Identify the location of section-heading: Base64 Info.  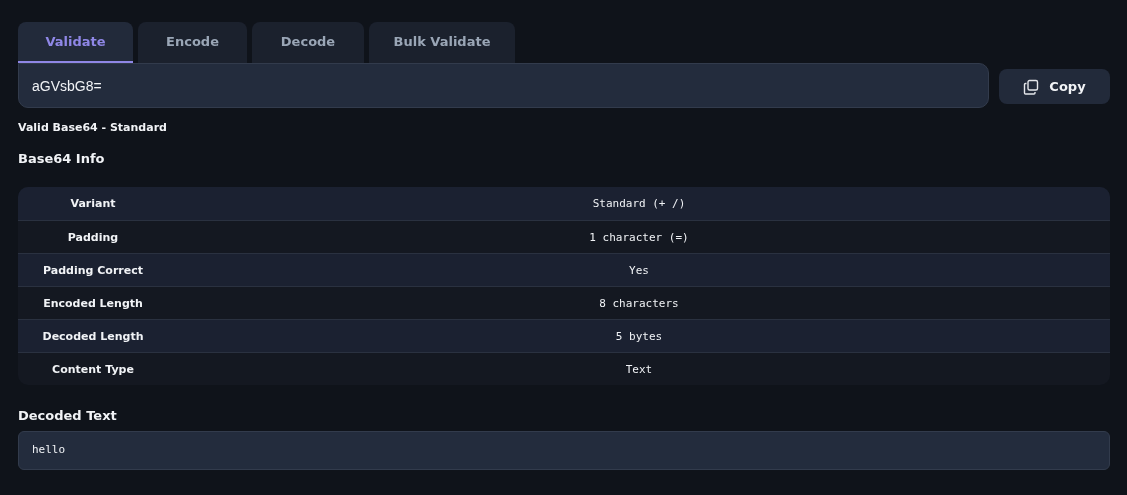
(62, 158).